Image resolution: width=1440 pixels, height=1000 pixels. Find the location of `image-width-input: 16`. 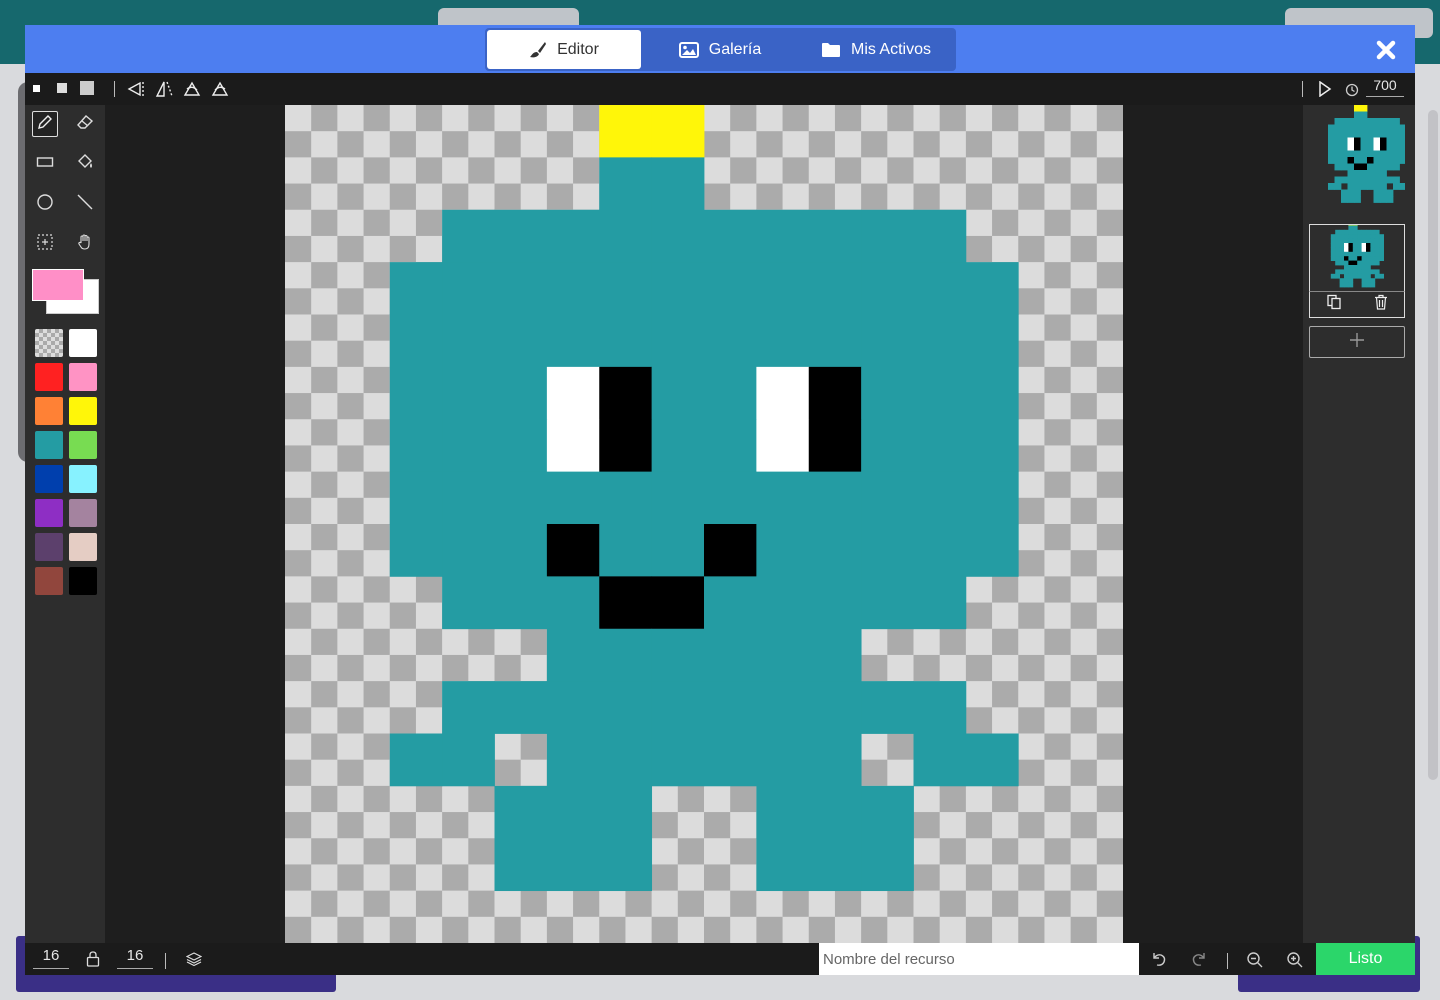

image-width-input: 16 is located at coordinates (51, 958).